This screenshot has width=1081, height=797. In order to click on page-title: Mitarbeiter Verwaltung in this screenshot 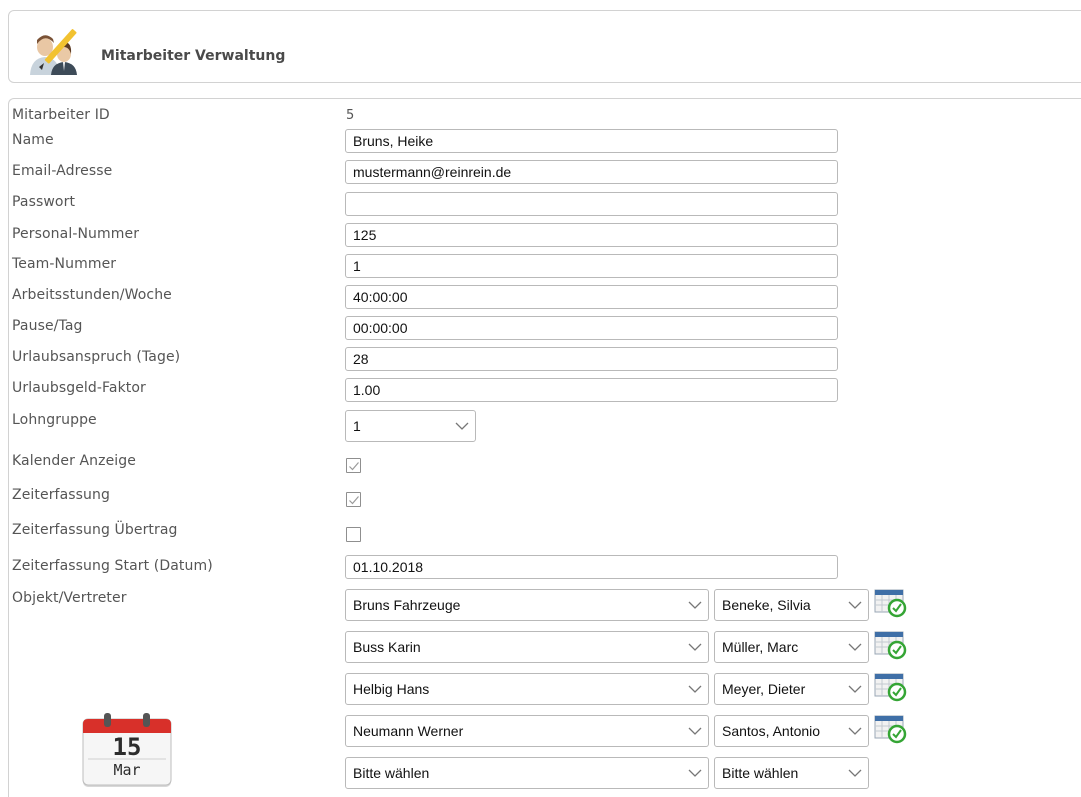, I will do `click(193, 56)`.